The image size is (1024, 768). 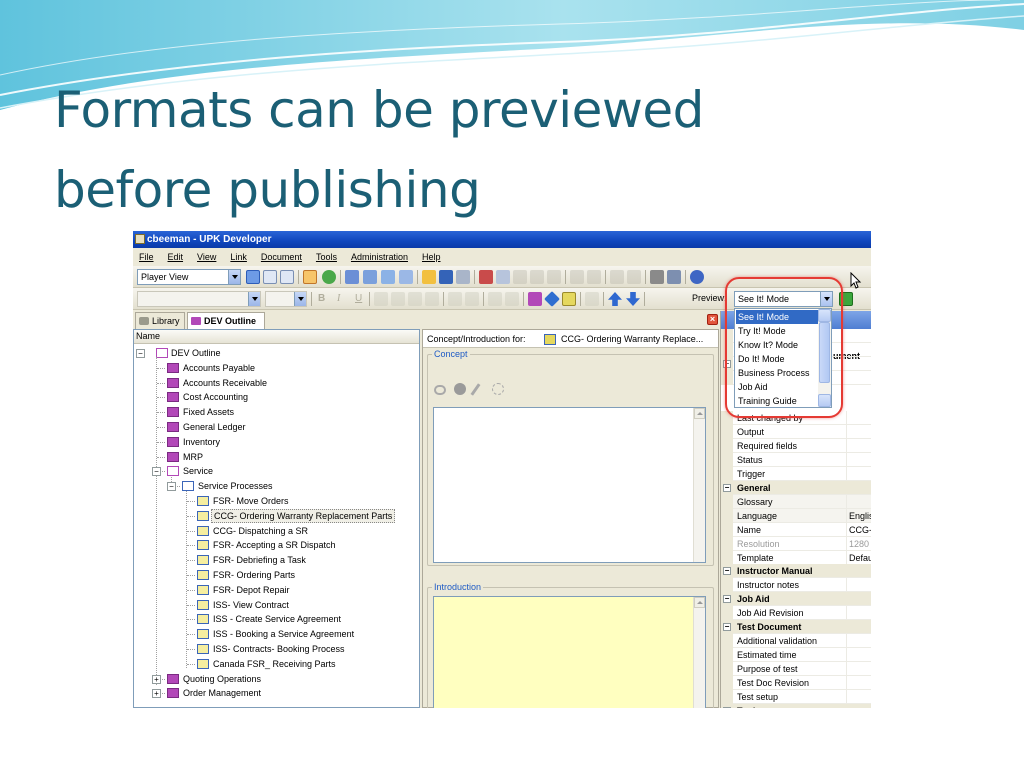 I want to click on tree-item: Cost Accounting, so click(x=276, y=397).